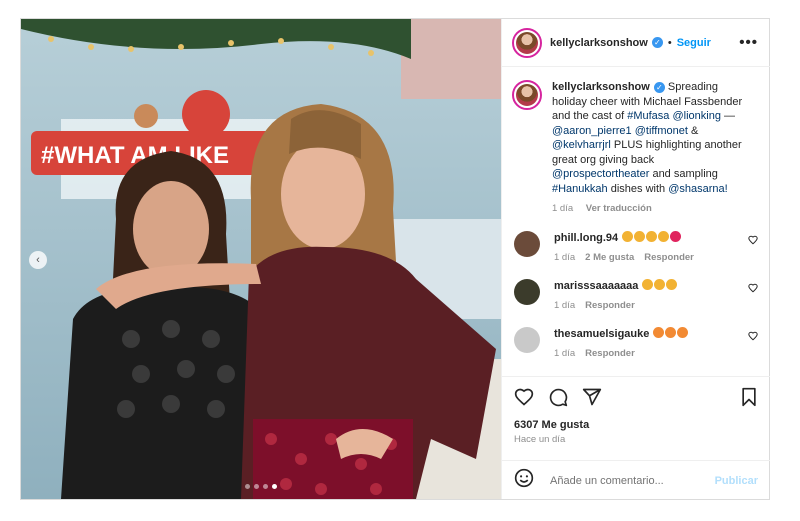  What do you see at coordinates (540, 439) in the screenshot?
I see `post-time: Hace un día` at bounding box center [540, 439].